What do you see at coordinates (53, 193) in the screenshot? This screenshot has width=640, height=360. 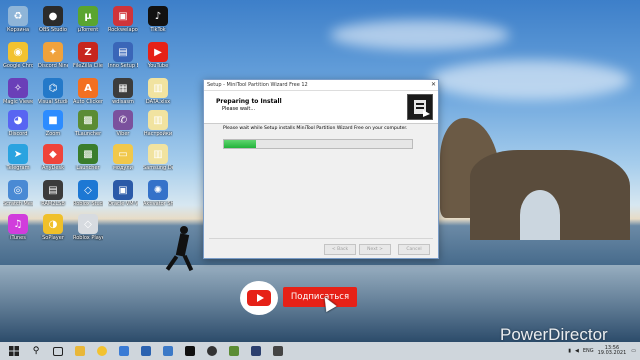 I see `desktop-icon: ▤ RAM2LSB` at bounding box center [53, 193].